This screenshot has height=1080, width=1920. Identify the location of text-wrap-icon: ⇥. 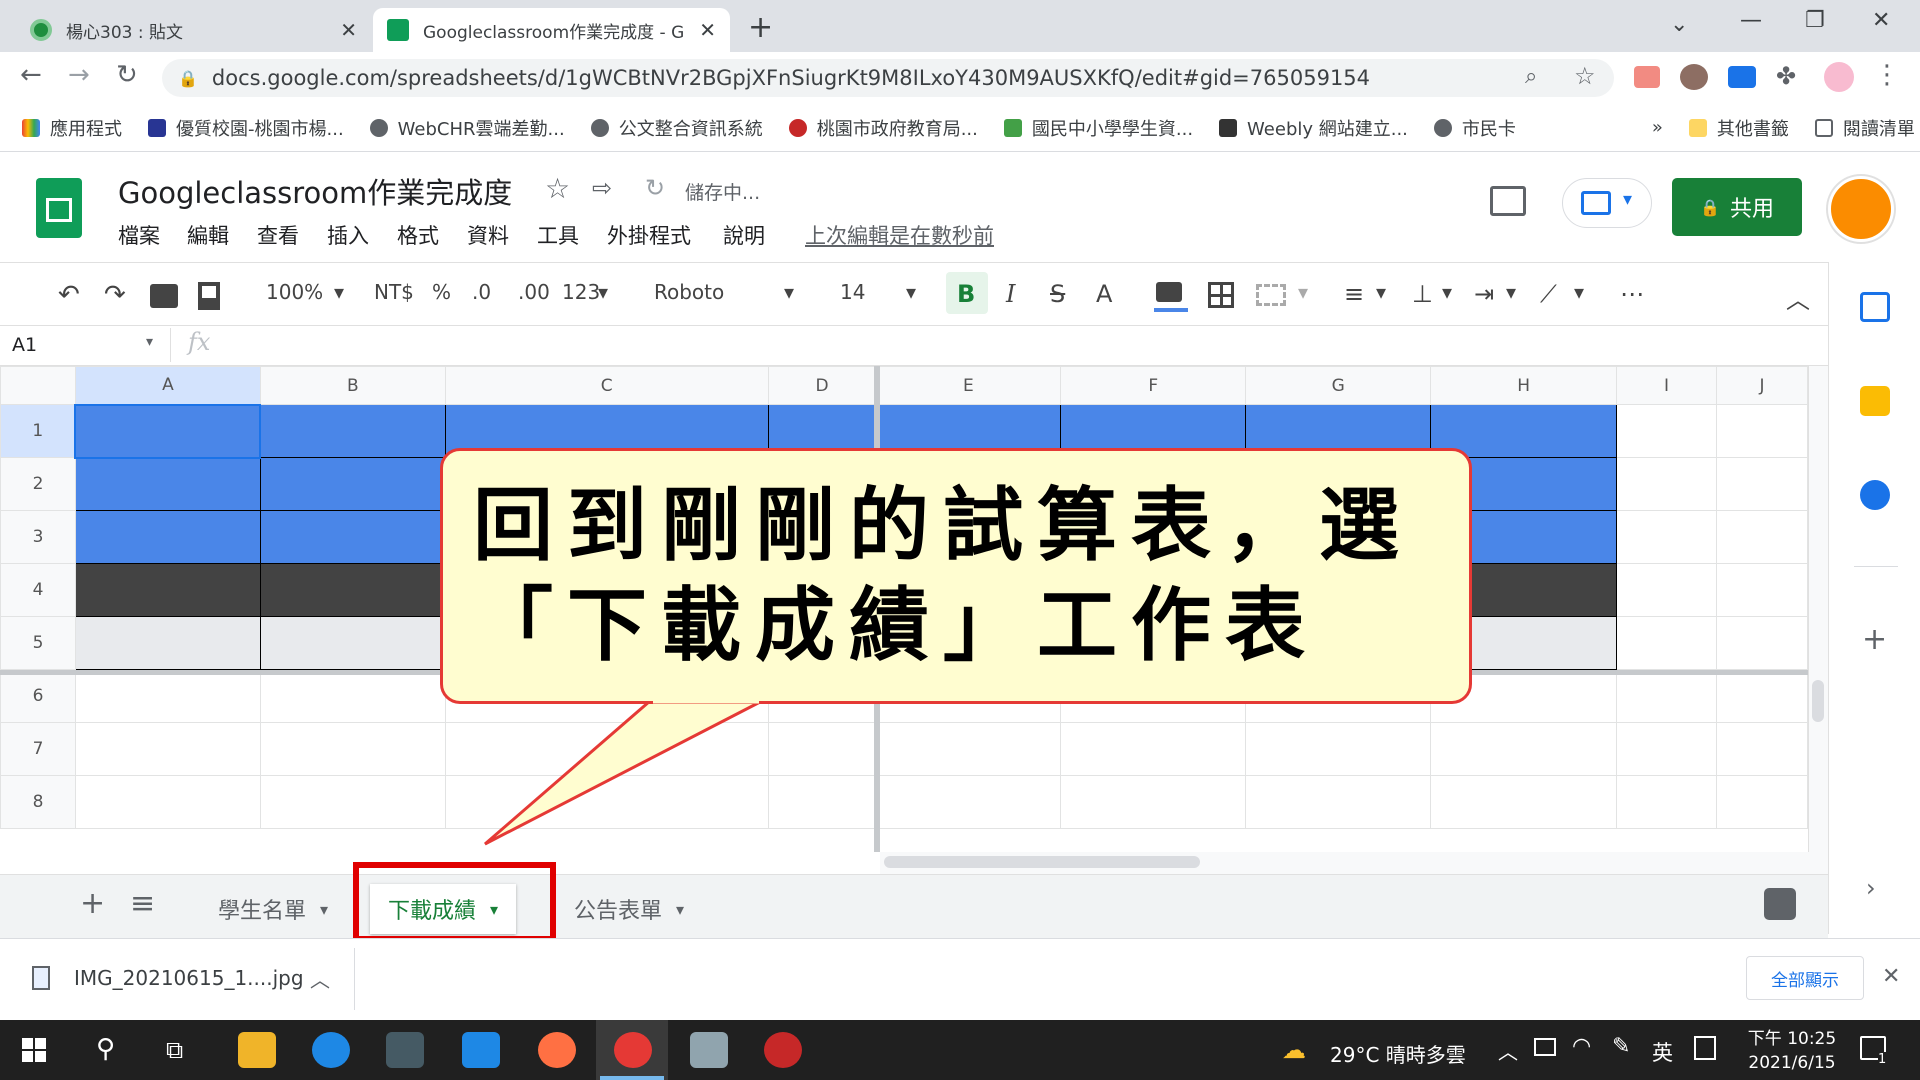
(1484, 294).